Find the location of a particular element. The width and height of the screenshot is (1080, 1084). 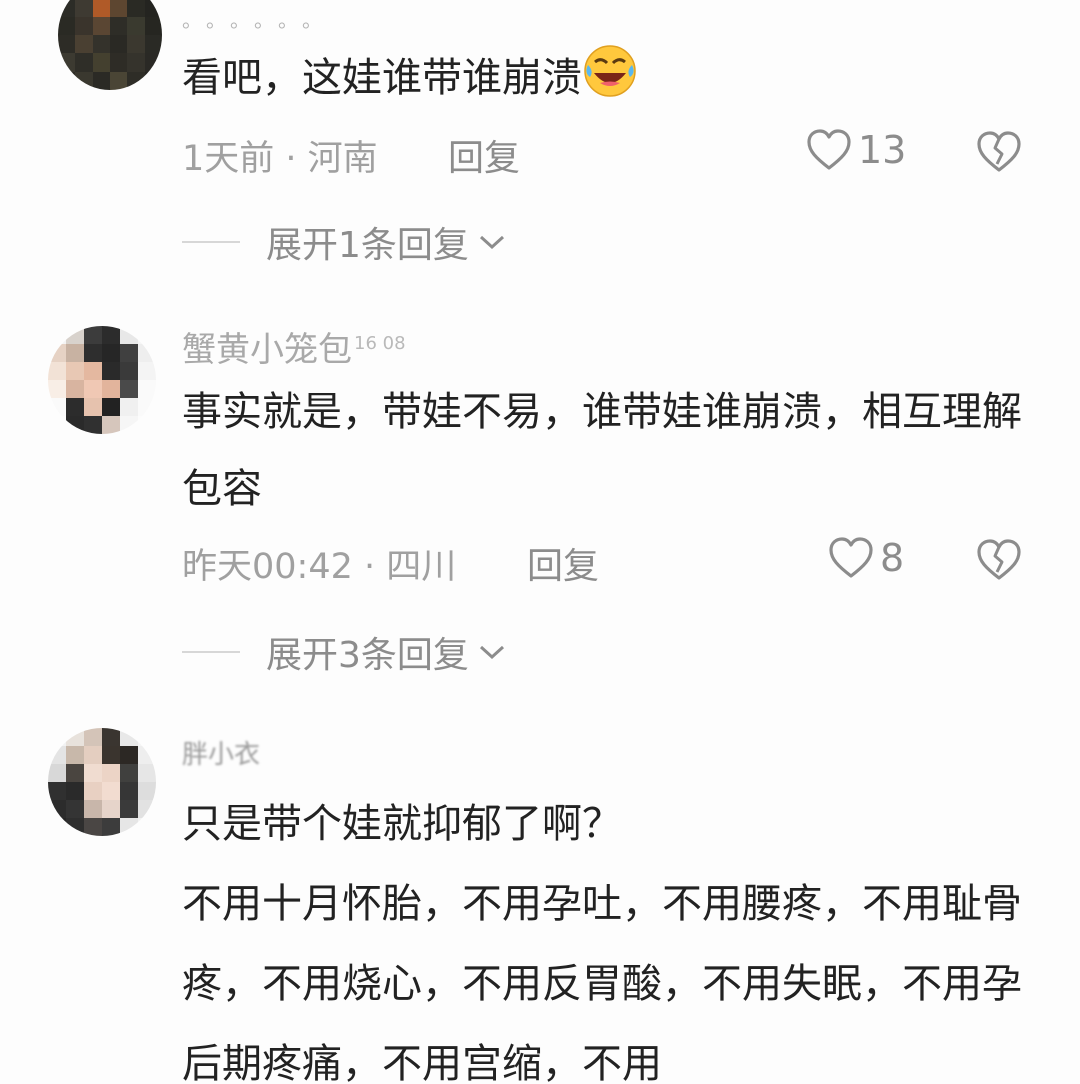

expand-replies-button: 展开3条回复 is located at coordinates (345, 652).